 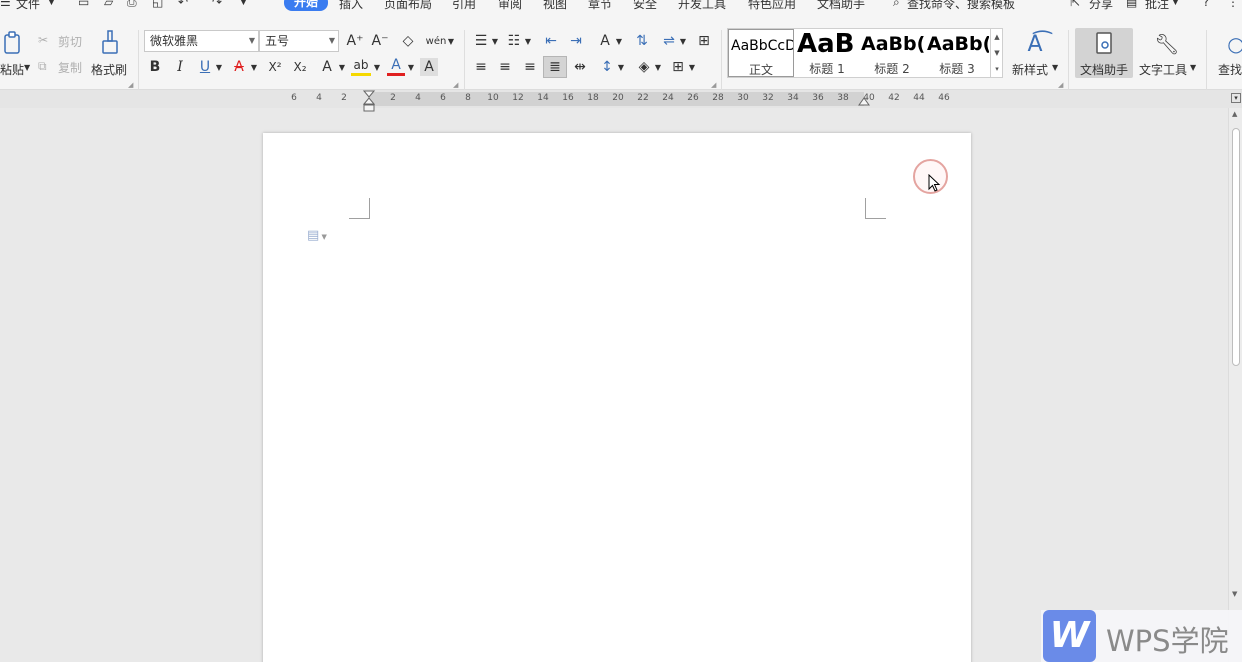 I want to click on font-family-select: 微软雅黑 ▼, so click(x=201, y=41).